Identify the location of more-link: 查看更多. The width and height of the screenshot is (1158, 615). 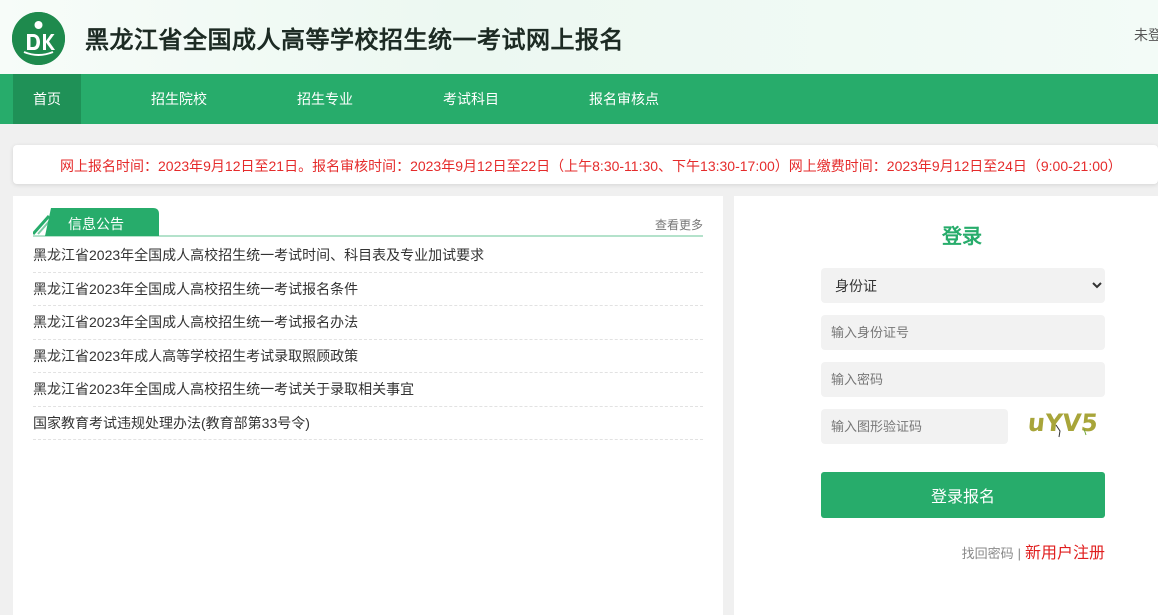
(679, 224).